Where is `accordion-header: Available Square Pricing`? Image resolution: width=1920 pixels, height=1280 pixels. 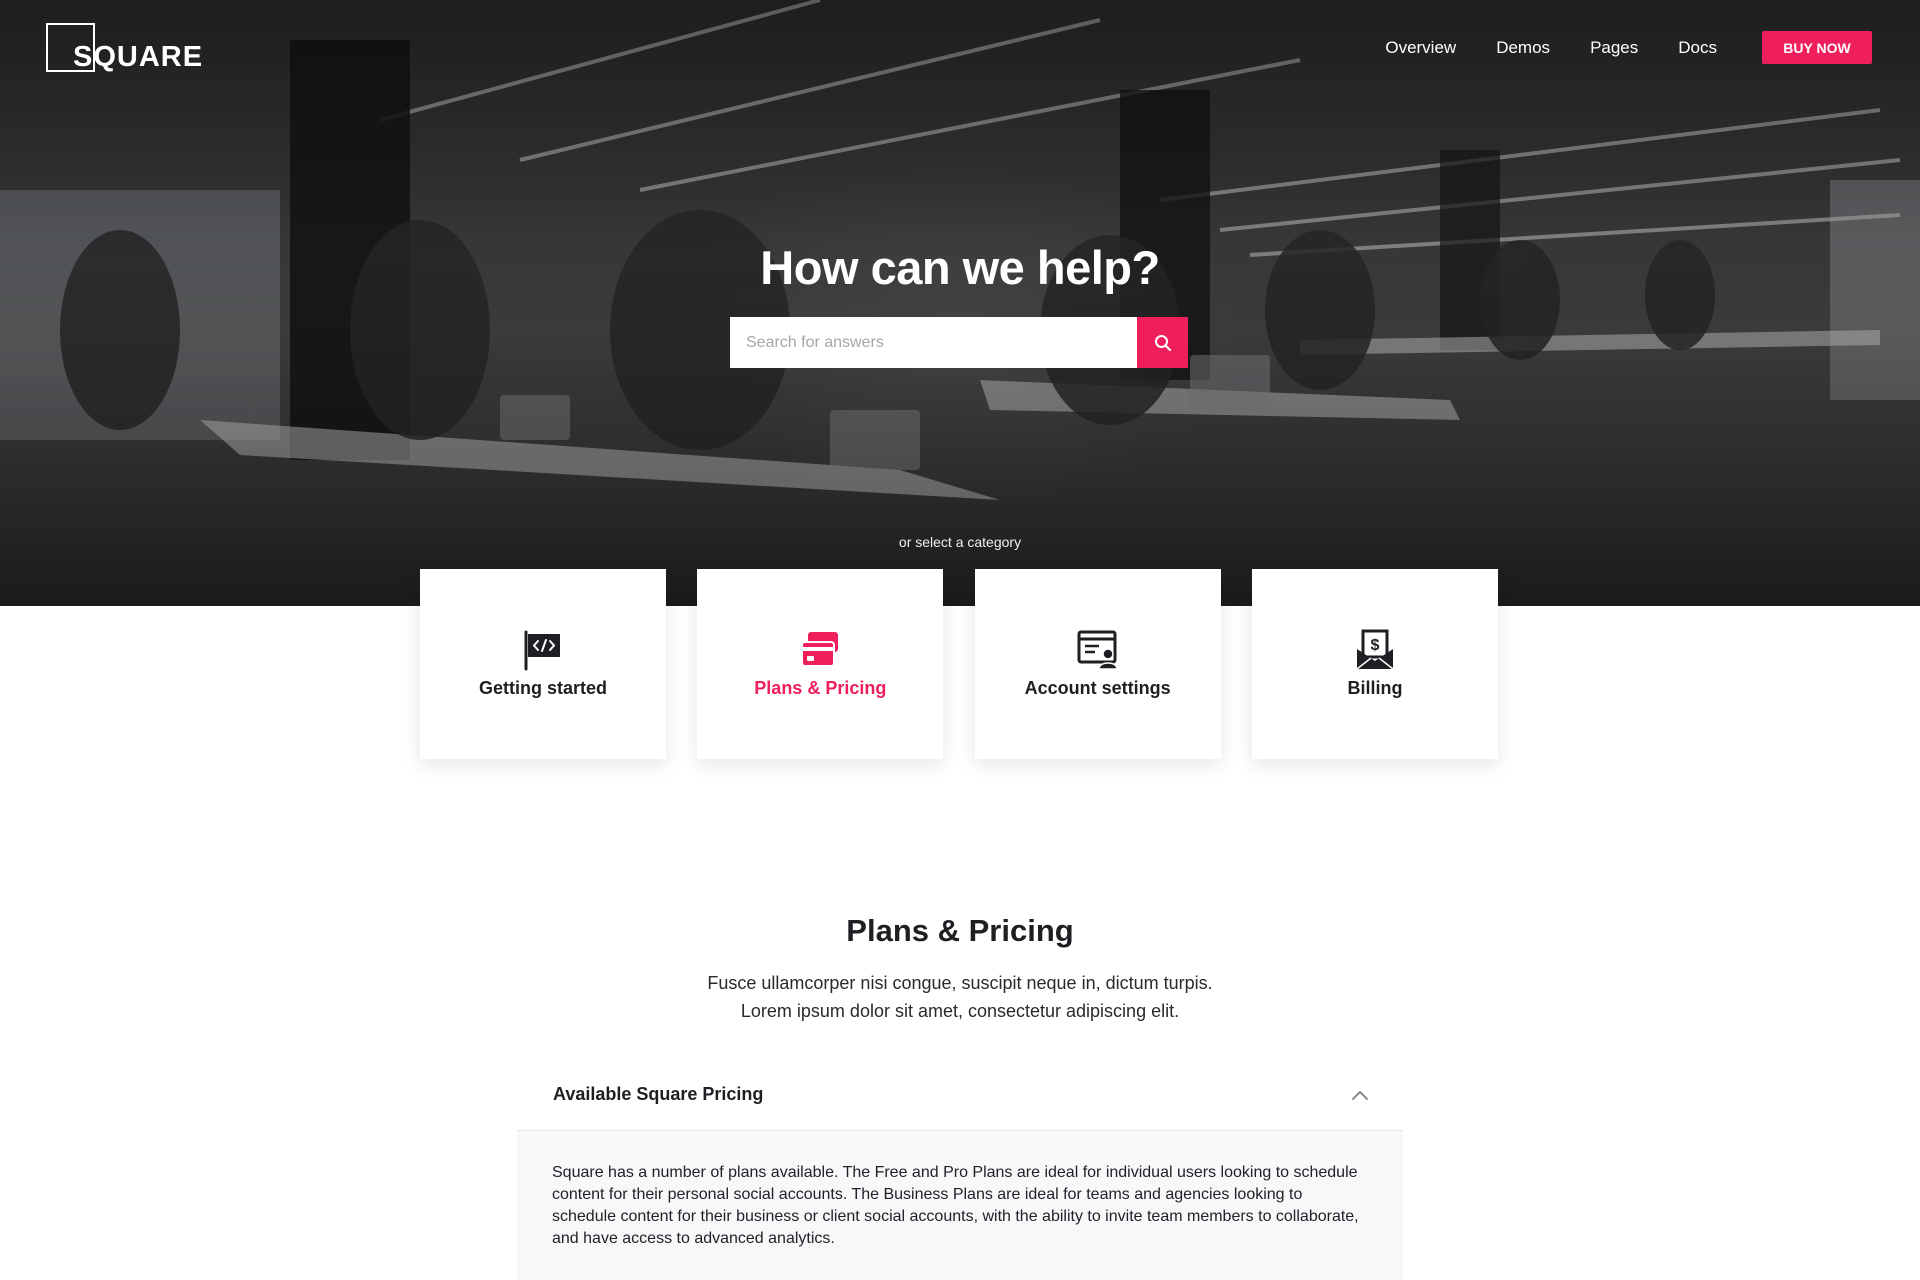 accordion-header: Available Square Pricing is located at coordinates (960, 1095).